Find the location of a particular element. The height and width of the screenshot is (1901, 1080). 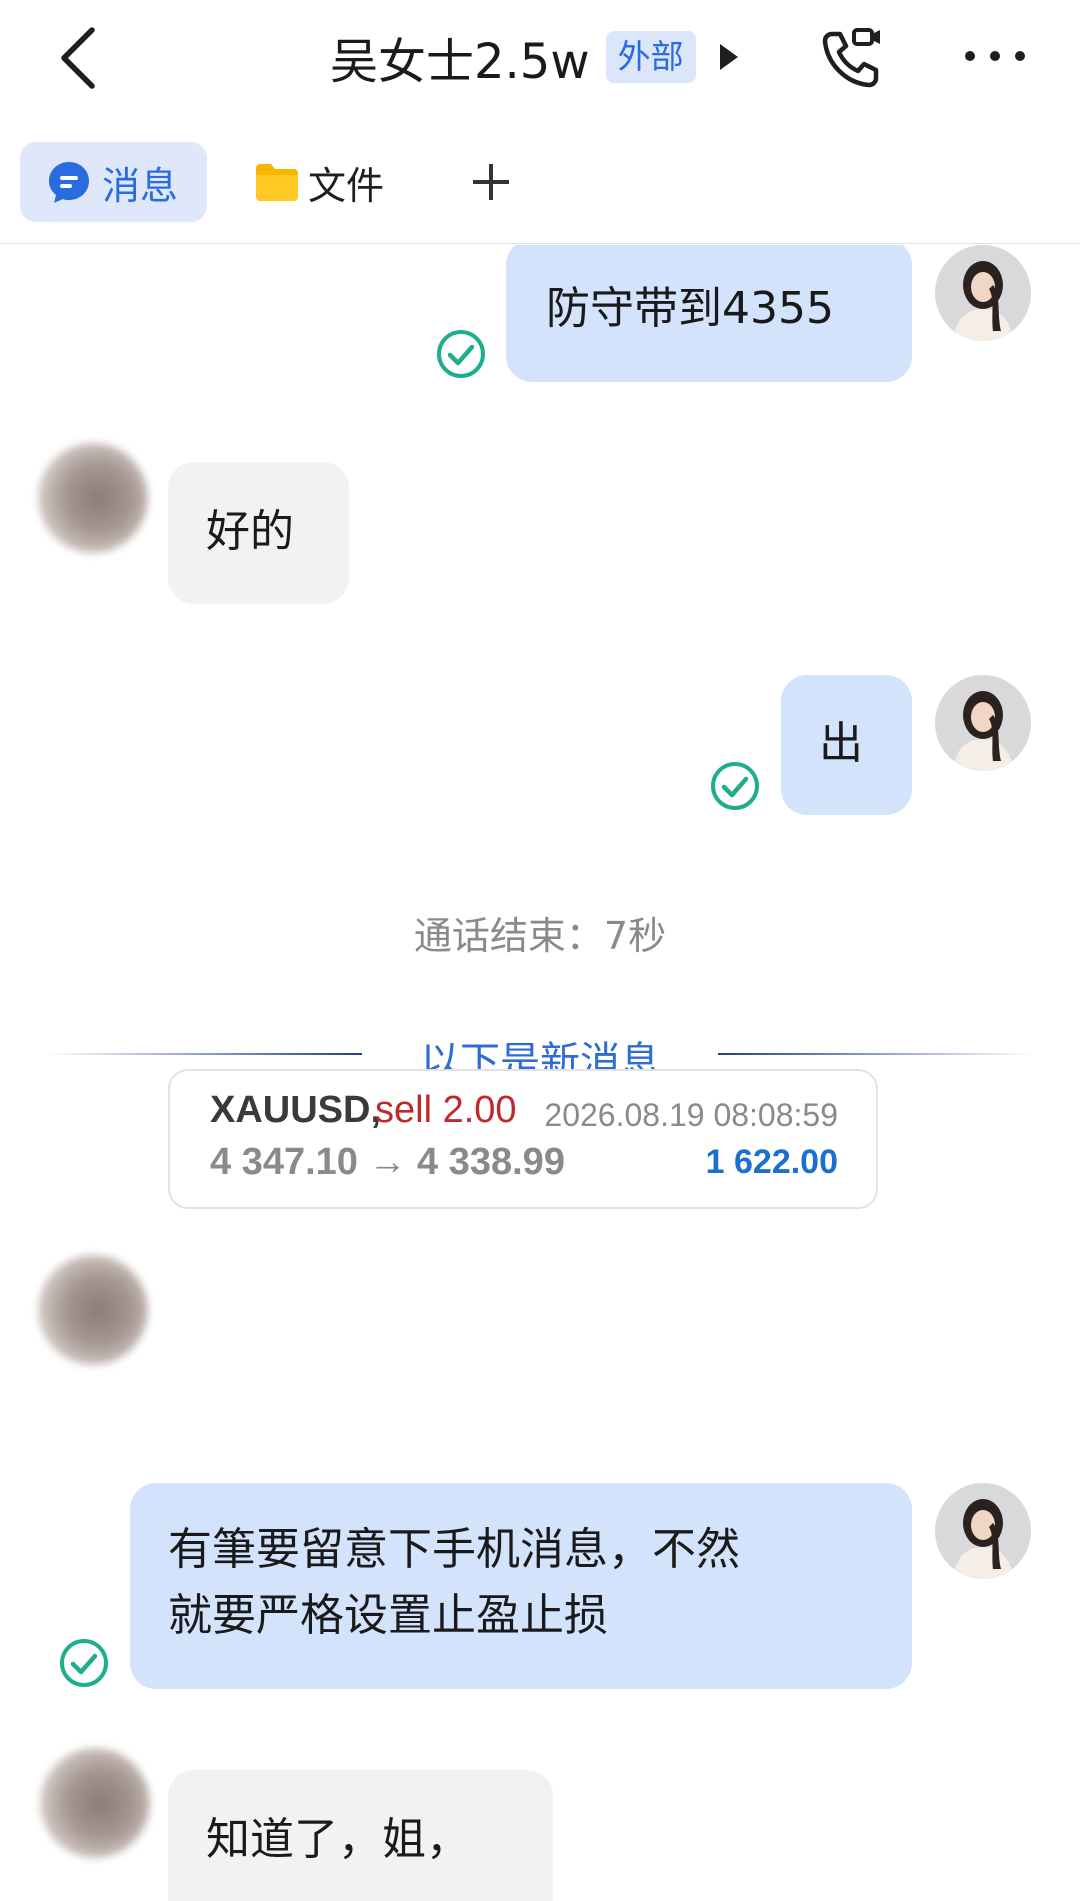

tab-files: 文件 is located at coordinates (319, 182).